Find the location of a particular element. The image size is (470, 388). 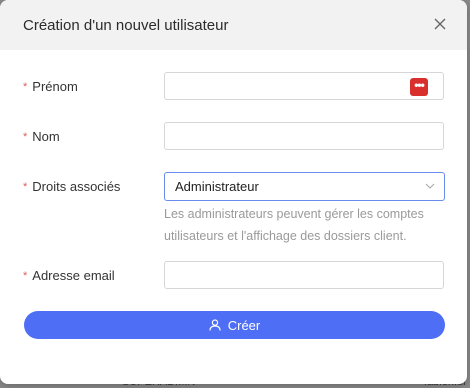

rights-selected-value: Administrateur is located at coordinates (217, 186).